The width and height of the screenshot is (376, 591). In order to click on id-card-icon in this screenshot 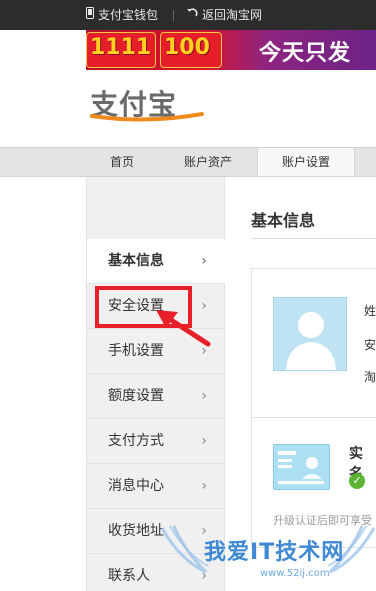, I will do `click(301, 467)`.